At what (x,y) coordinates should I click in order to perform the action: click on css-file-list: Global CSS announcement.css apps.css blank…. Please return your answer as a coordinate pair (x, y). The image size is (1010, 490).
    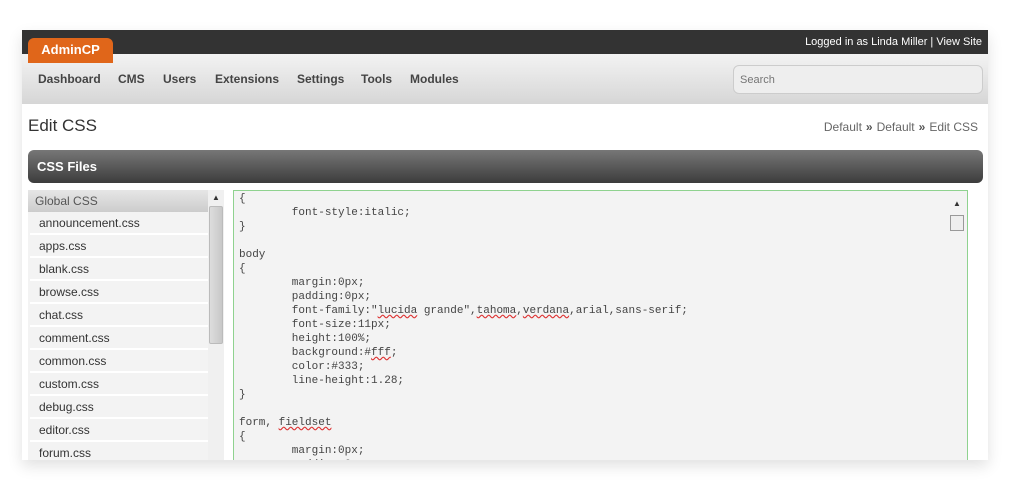
    Looking at the image, I should click on (126, 325).